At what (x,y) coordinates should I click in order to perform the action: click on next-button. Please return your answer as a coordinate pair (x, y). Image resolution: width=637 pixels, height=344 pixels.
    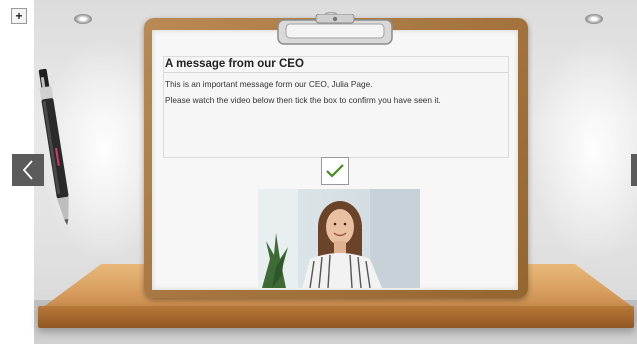
    Looking at the image, I should click on (634, 170).